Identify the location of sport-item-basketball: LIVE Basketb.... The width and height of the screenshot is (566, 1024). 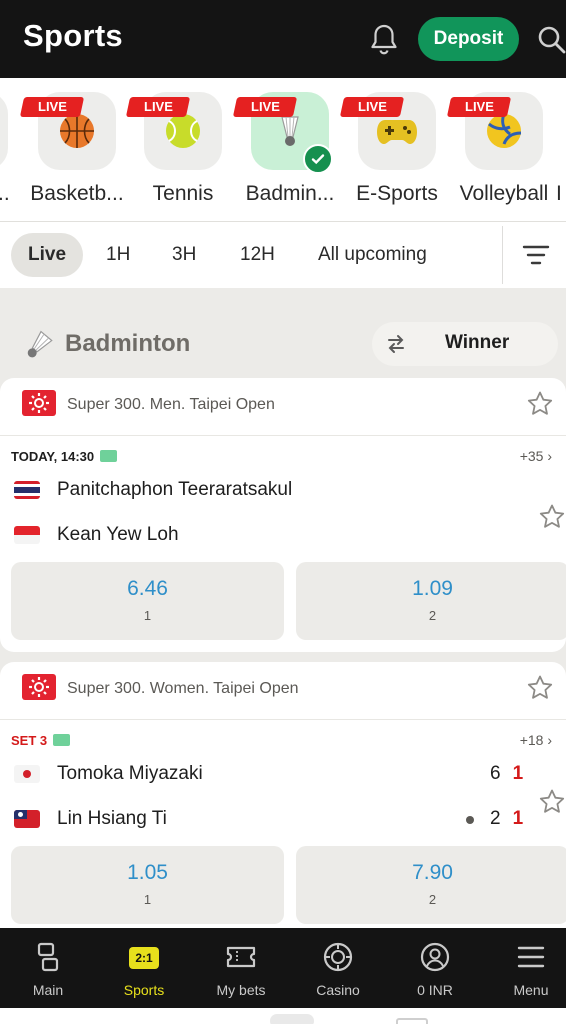
(75, 152).